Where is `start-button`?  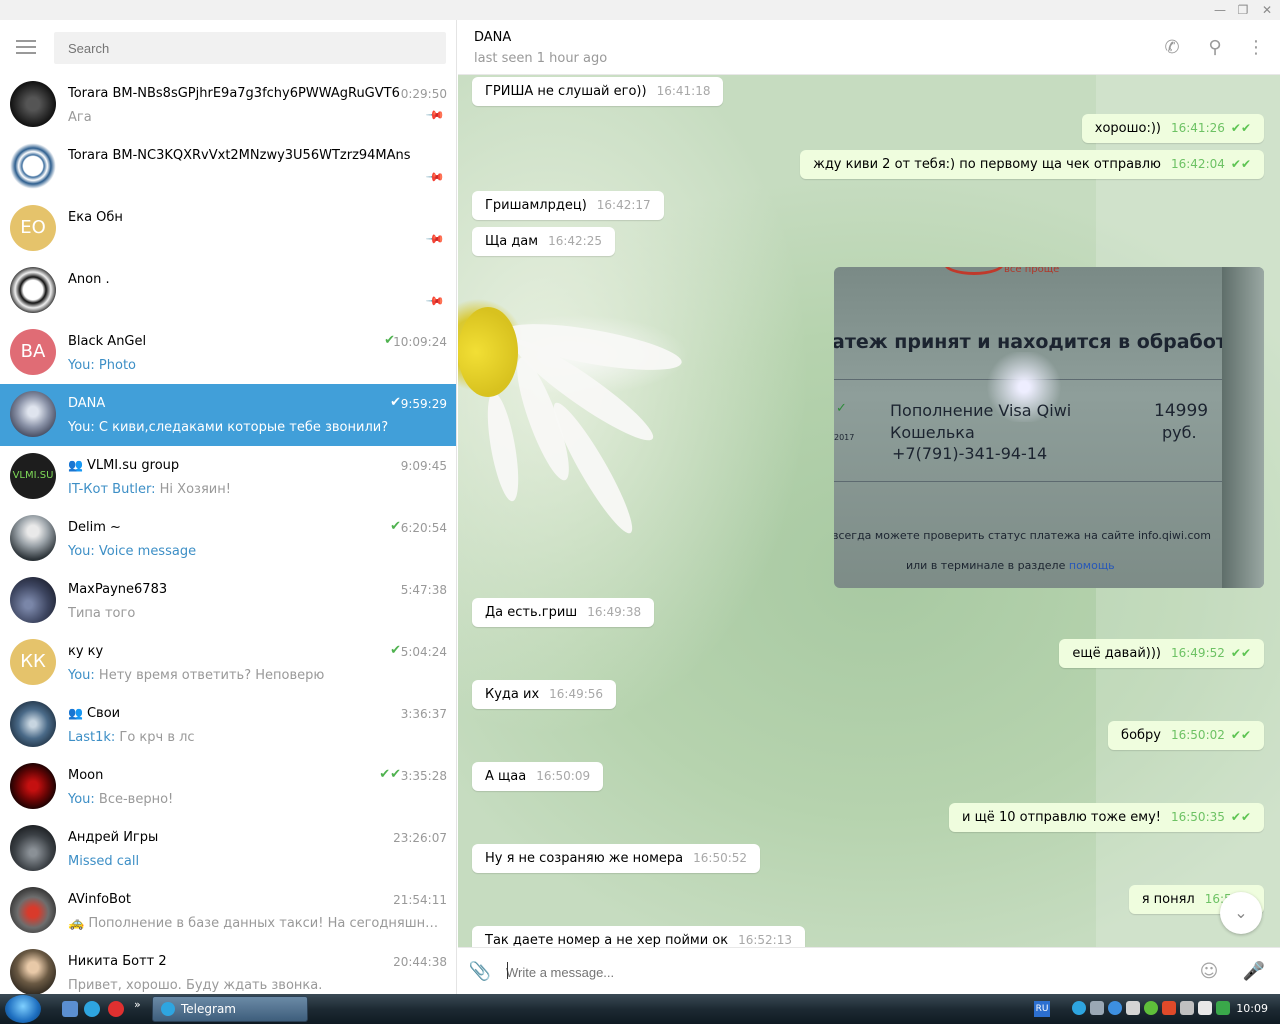
start-button is located at coordinates (23, 1009).